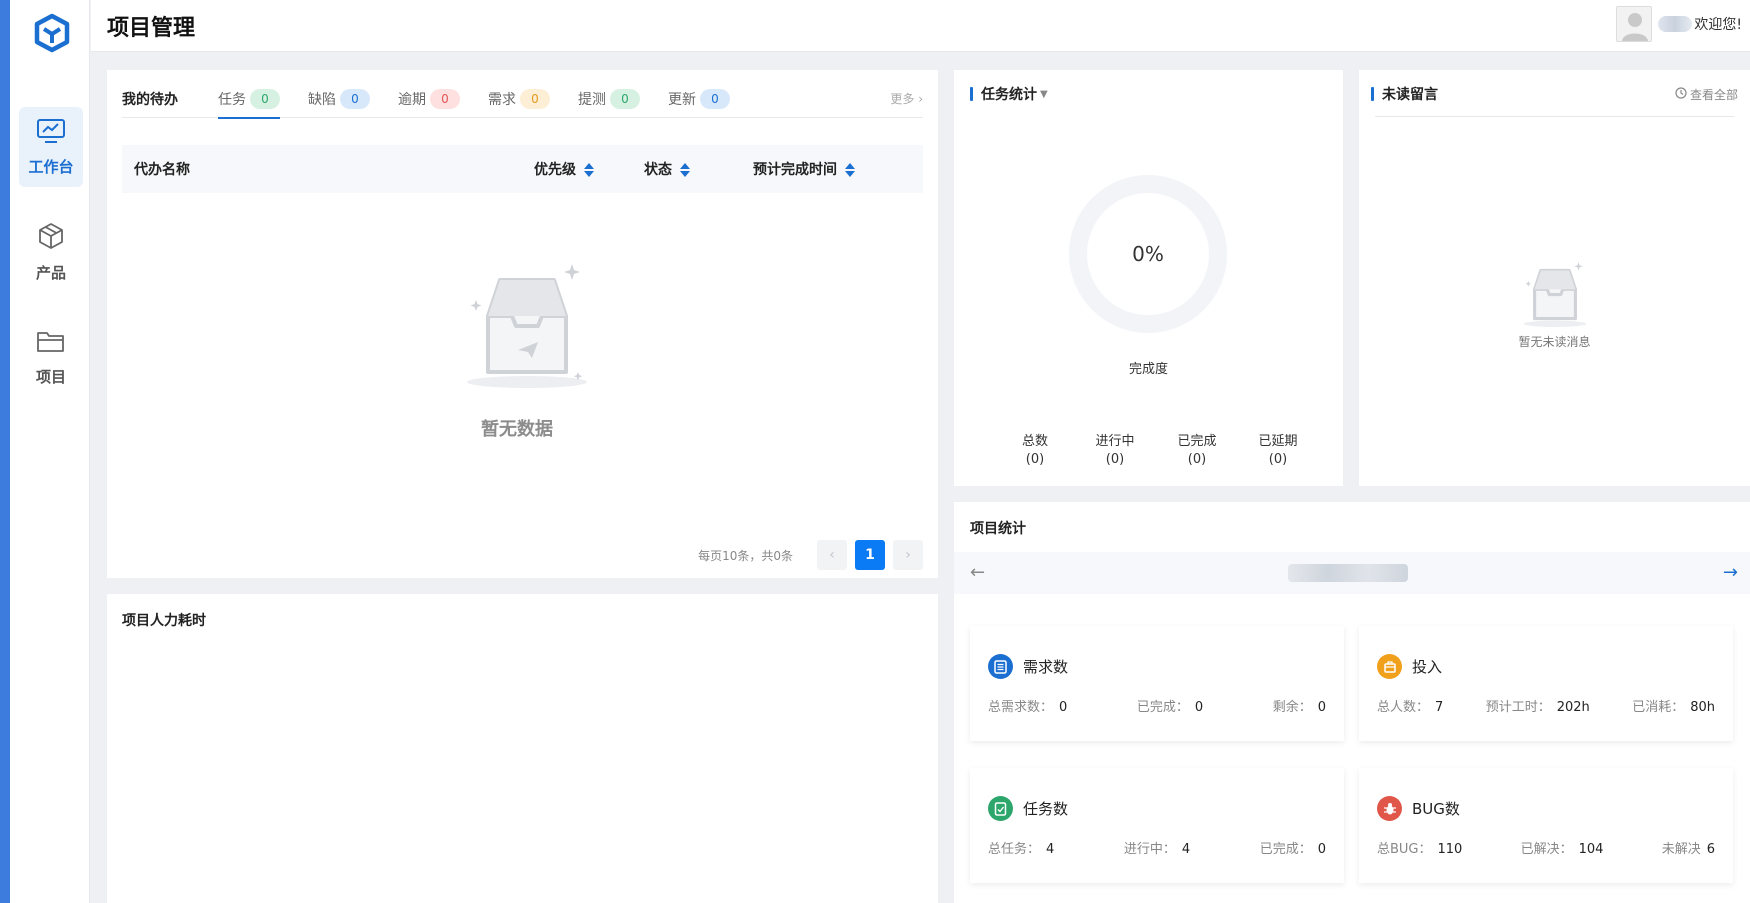  What do you see at coordinates (1404, 849) in the screenshot?
I see `metric-label: 总BUG：` at bounding box center [1404, 849].